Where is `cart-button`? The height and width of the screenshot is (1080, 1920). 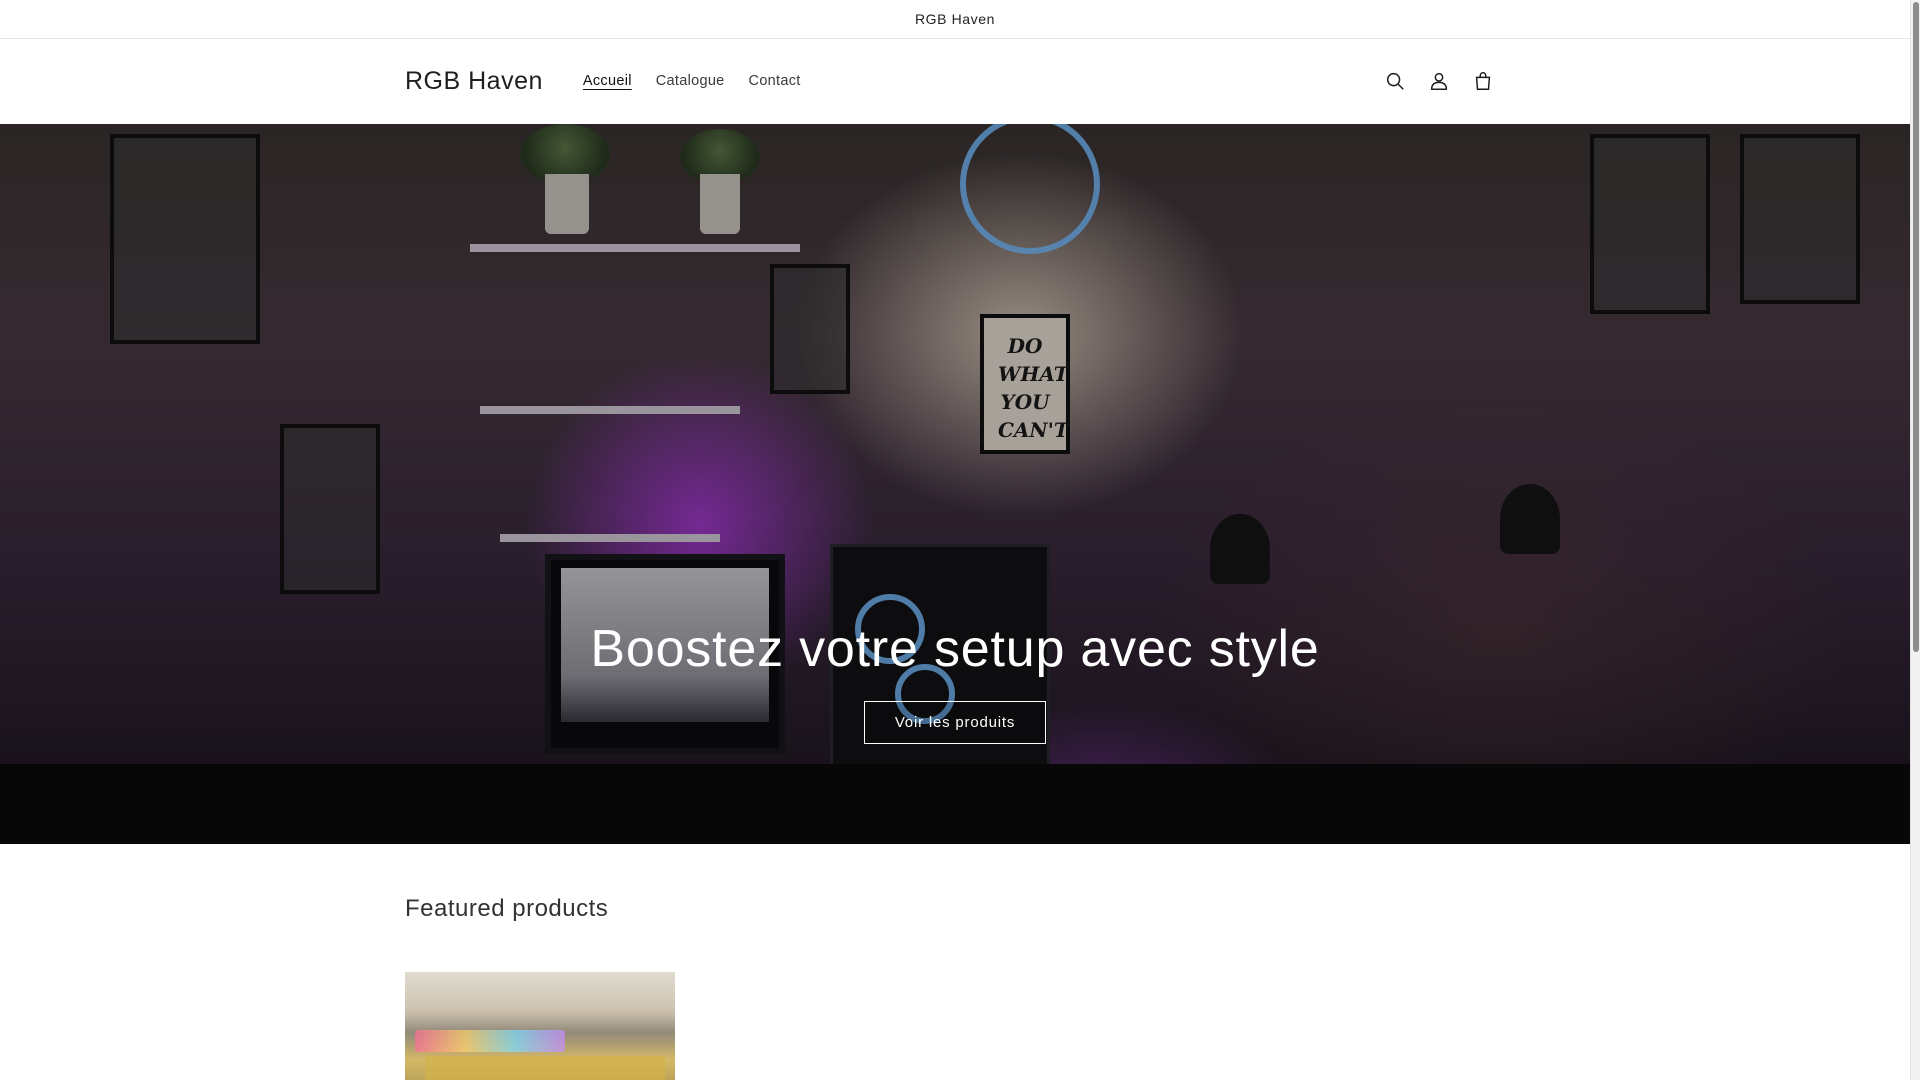 cart-button is located at coordinates (1483, 81).